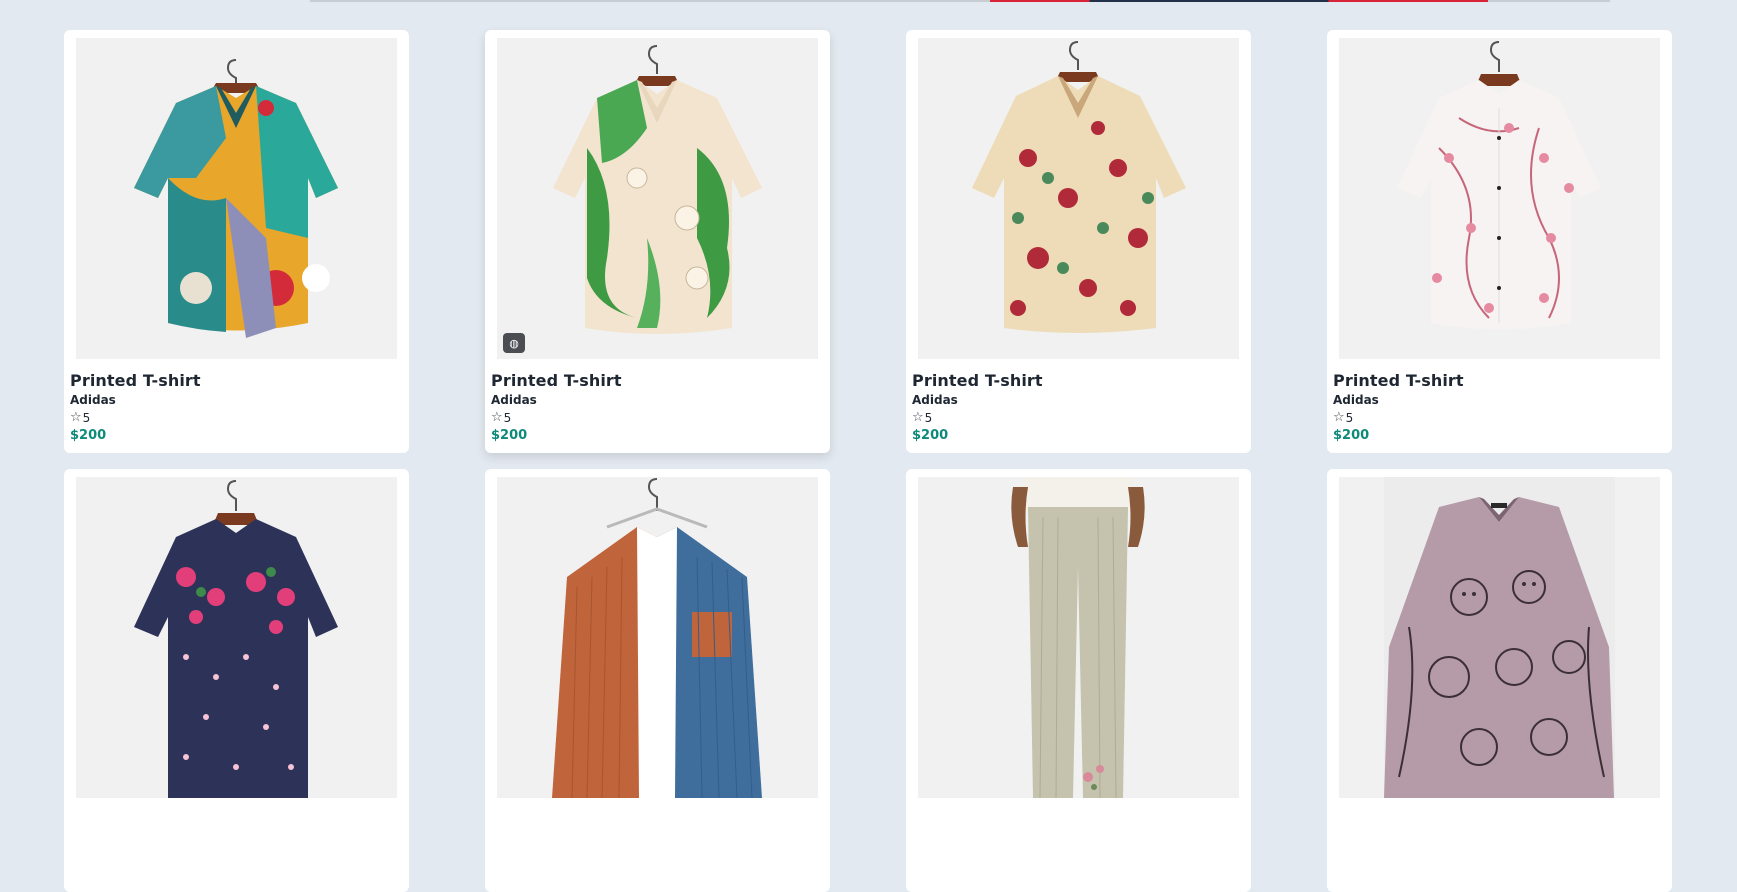  I want to click on product-card: ◍ Printed T-shirt Adidas ☆ 5 $200, so click(657, 241).